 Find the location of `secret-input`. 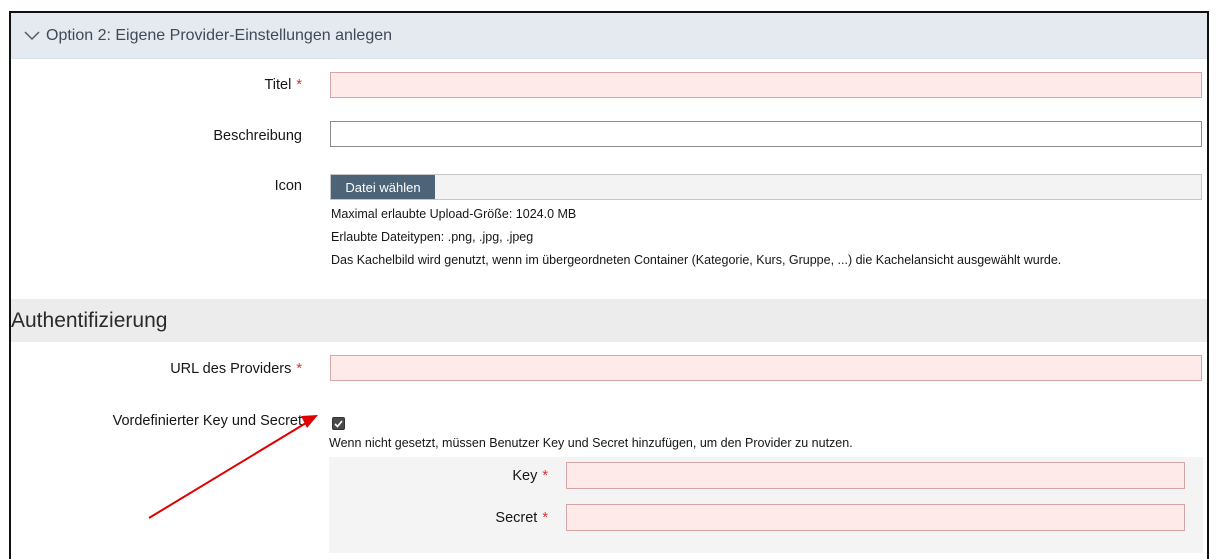

secret-input is located at coordinates (875, 517).